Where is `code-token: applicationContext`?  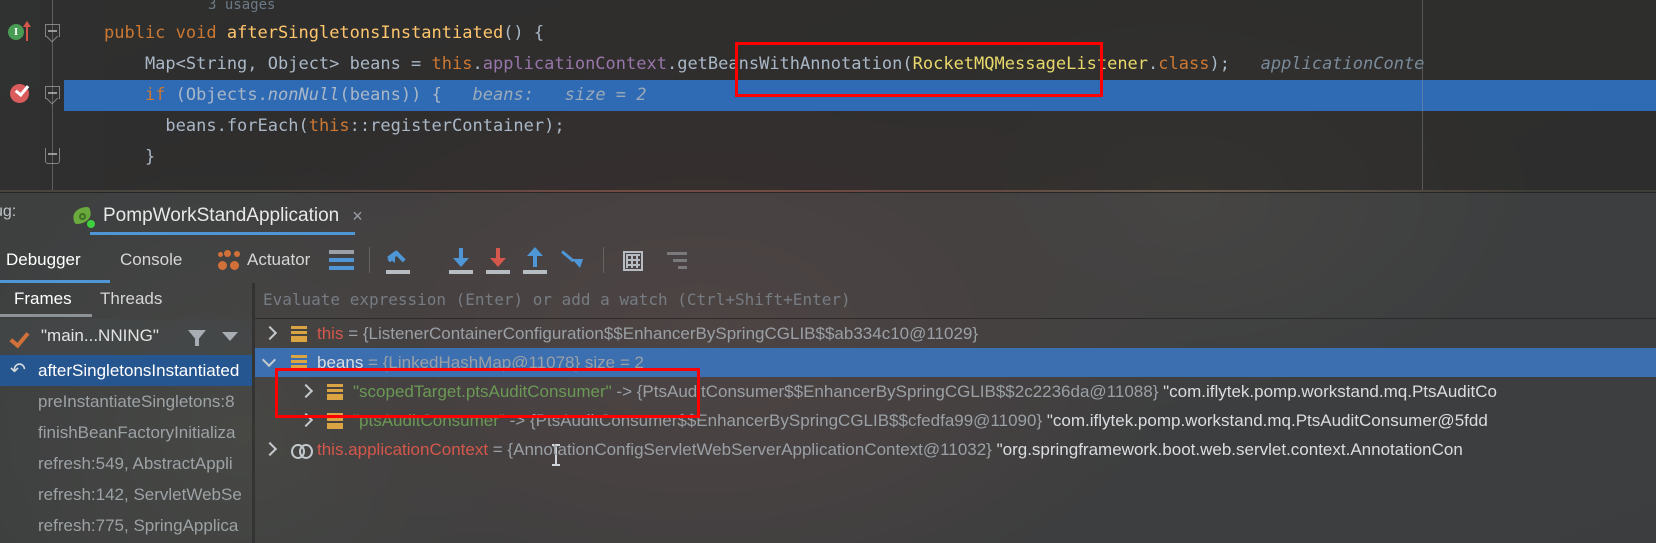 code-token: applicationContext is located at coordinates (574, 64).